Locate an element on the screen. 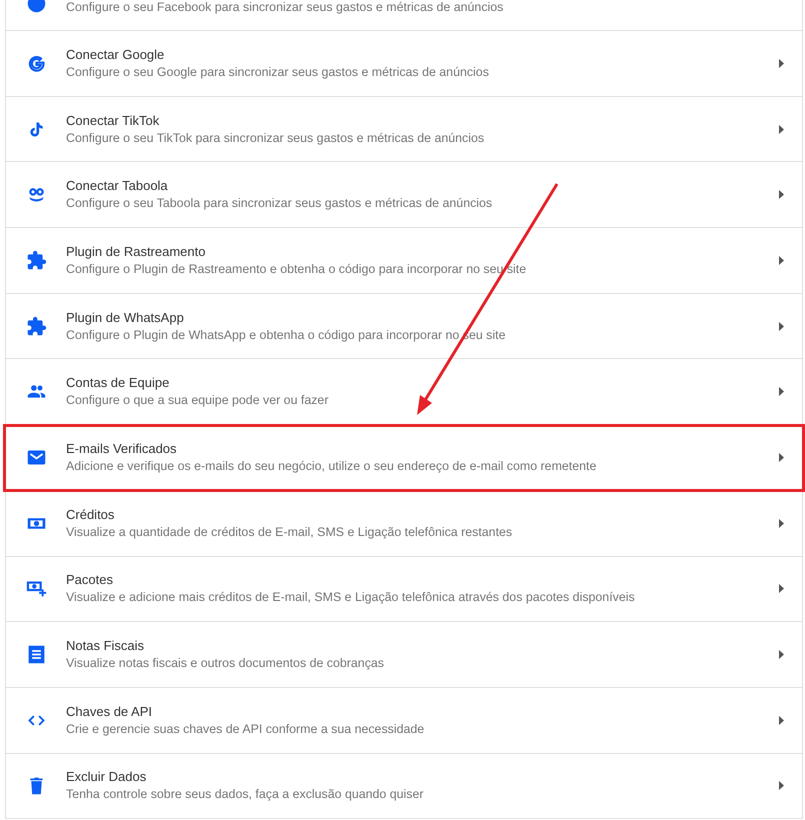 Image resolution: width=805 pixels, height=820 pixels. settings-row: Plugin de Rastreamento Configure o Plugin de Rastreamento e obtenha o código para incorporar no seu site is located at coordinates (404, 261).